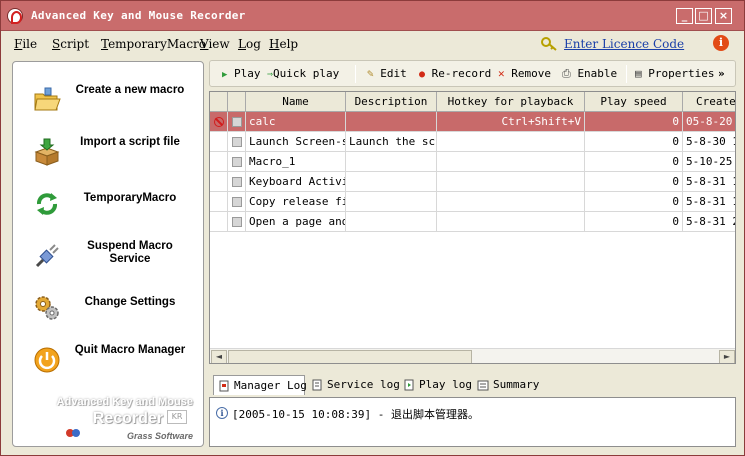  Describe the element at coordinates (130, 142) in the screenshot. I see `task-label-import-script: Import a script file` at that location.